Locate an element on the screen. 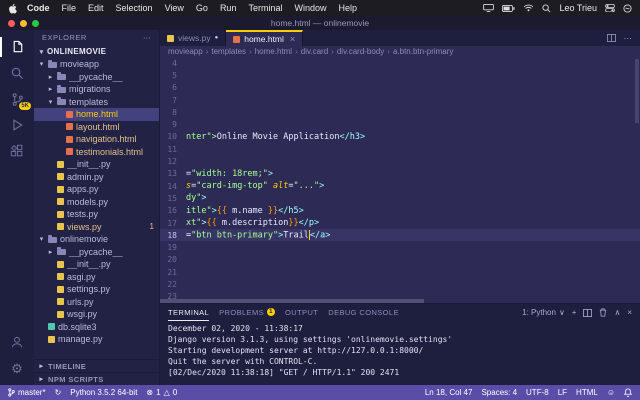 This screenshot has height=400, width=640. menu-terminal: Terminal is located at coordinates (265, 8).